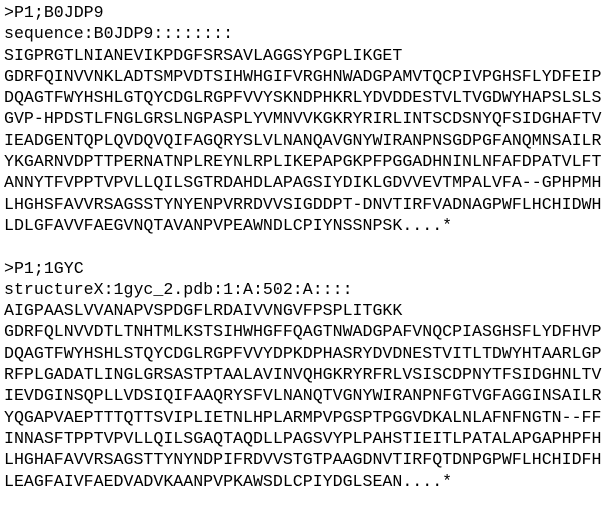 This screenshot has height=509, width=609. Describe the element at coordinates (119, 34) in the screenshot. I see `entry-description: sequence:B0JDP9::::::::` at that location.